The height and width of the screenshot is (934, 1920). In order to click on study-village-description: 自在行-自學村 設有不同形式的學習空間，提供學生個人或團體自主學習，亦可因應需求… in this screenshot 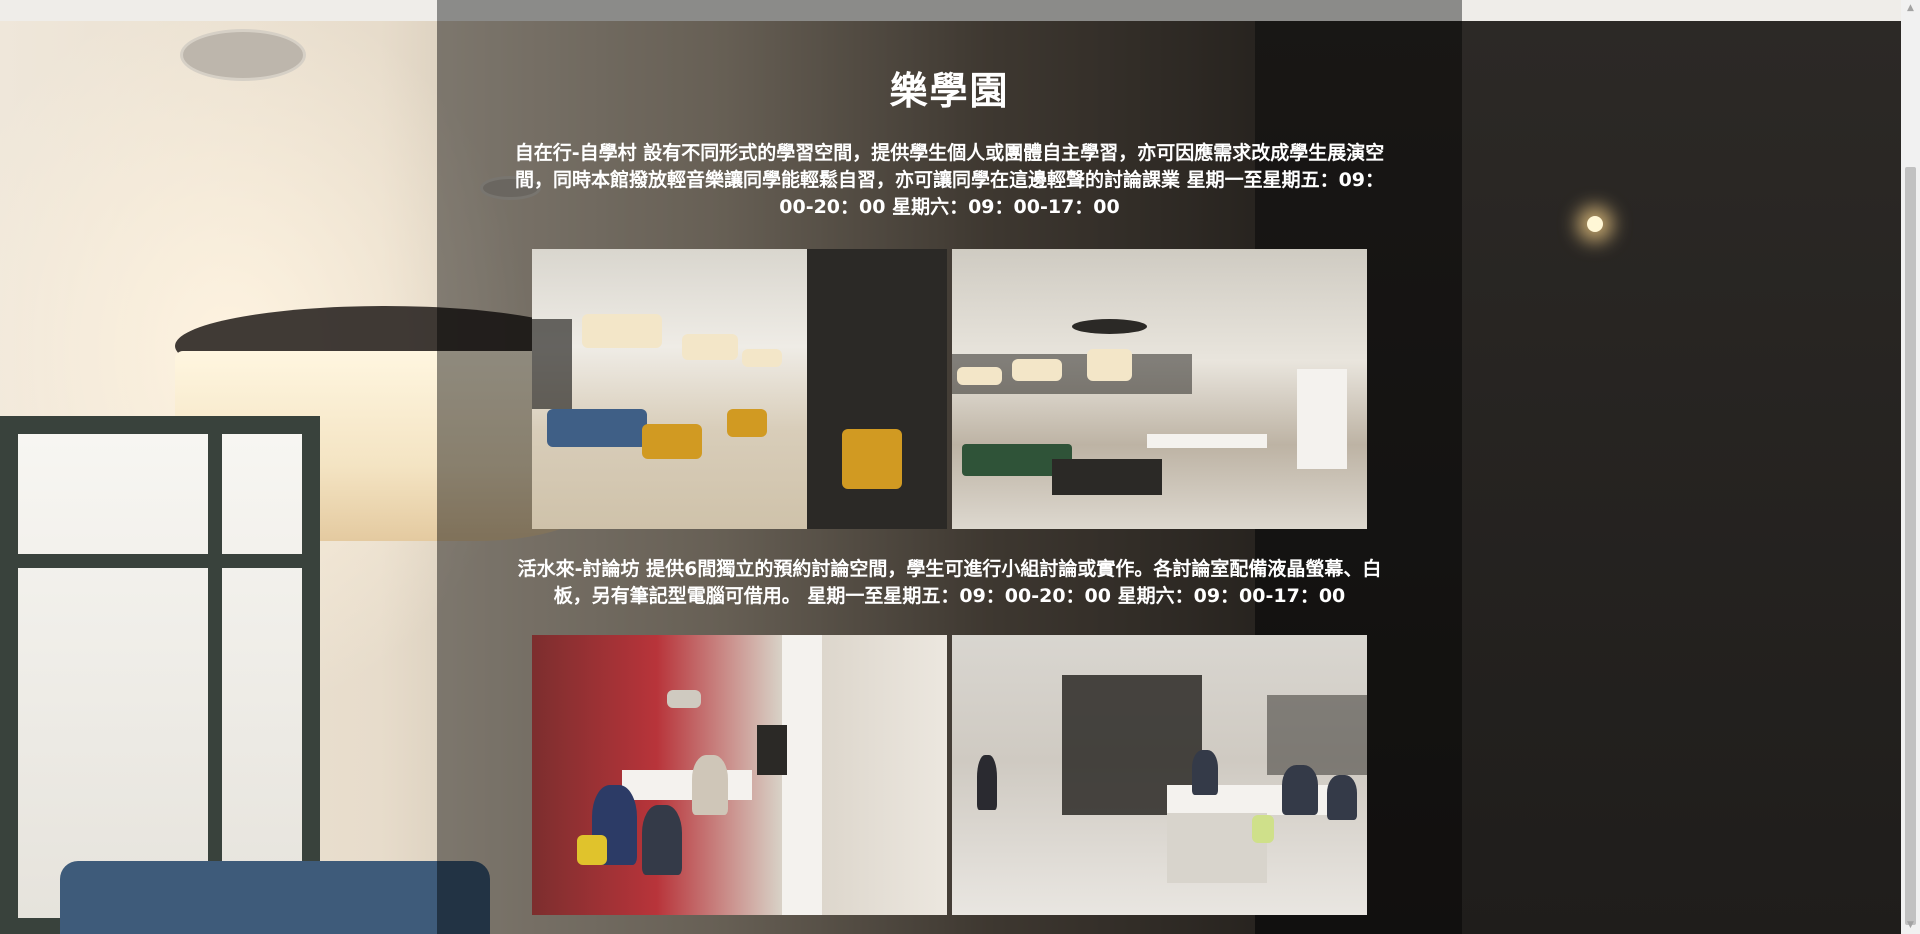, I will do `click(949, 180)`.